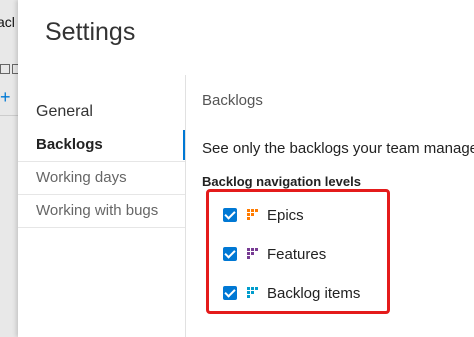  What do you see at coordinates (102, 211) in the screenshot?
I see `nav-item-working-with-bugs: Working with bugs` at bounding box center [102, 211].